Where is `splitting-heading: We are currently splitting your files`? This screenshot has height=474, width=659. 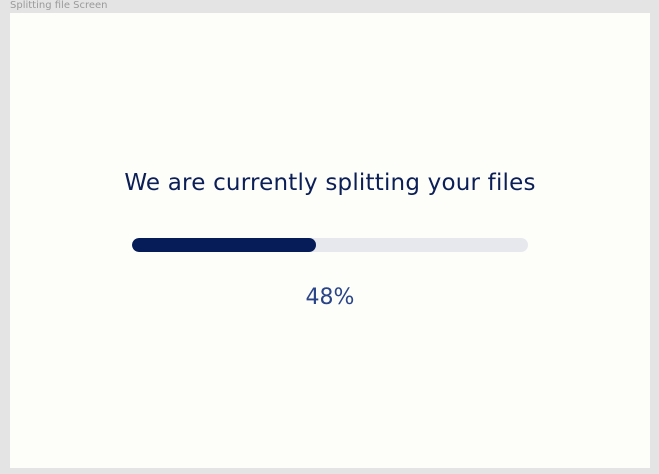
splitting-heading: We are currently splitting your files is located at coordinates (330, 183).